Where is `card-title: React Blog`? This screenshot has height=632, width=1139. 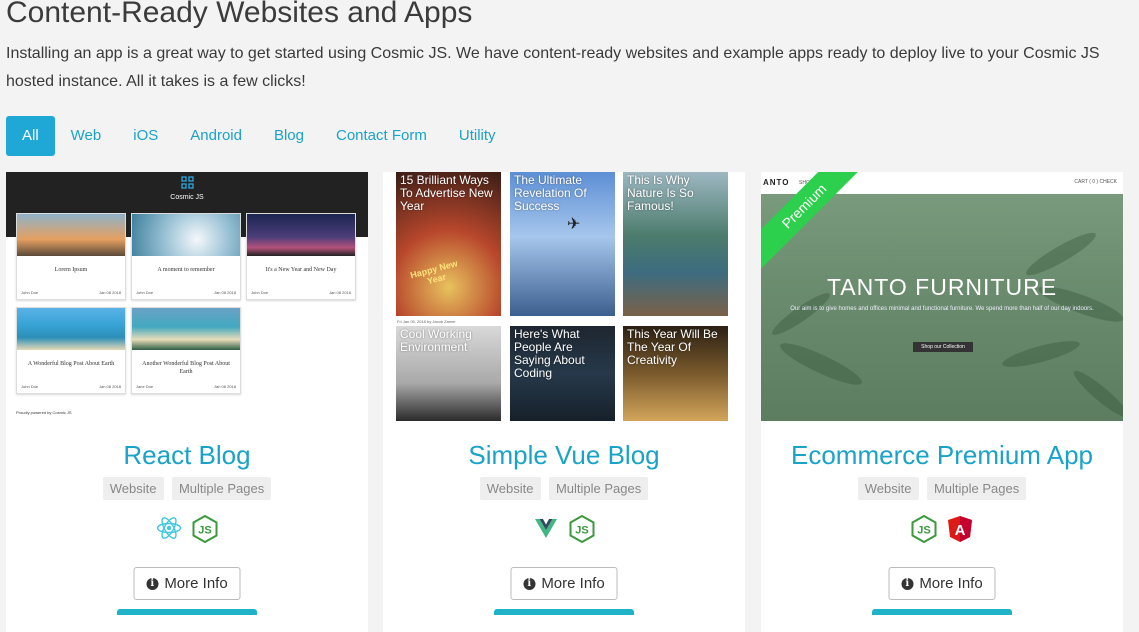
card-title: React Blog is located at coordinates (187, 455).